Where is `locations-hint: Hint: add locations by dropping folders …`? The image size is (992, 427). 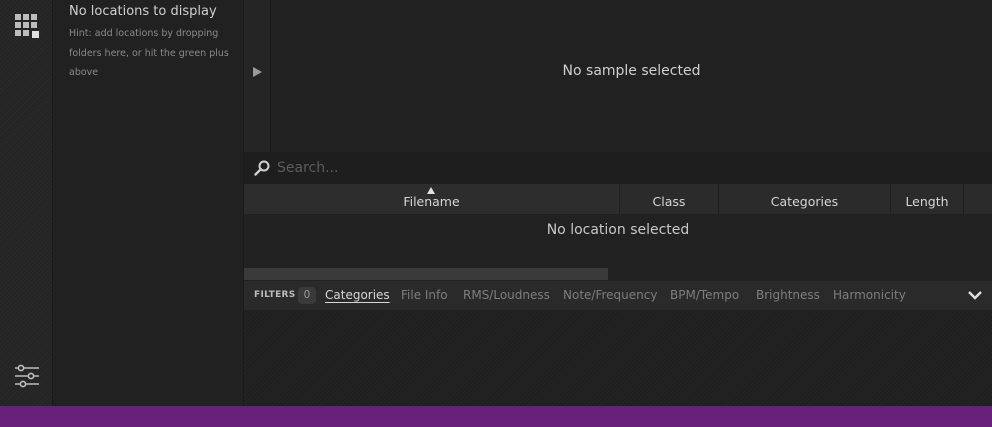 locations-hint: Hint: add locations by dropping folders … is located at coordinates (149, 53).